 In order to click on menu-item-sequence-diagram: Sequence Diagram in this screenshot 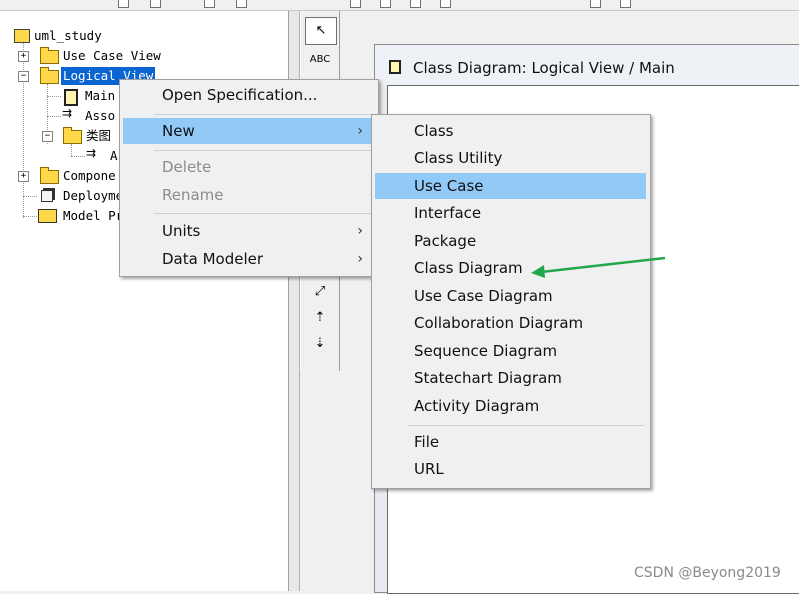, I will do `click(511, 351)`.